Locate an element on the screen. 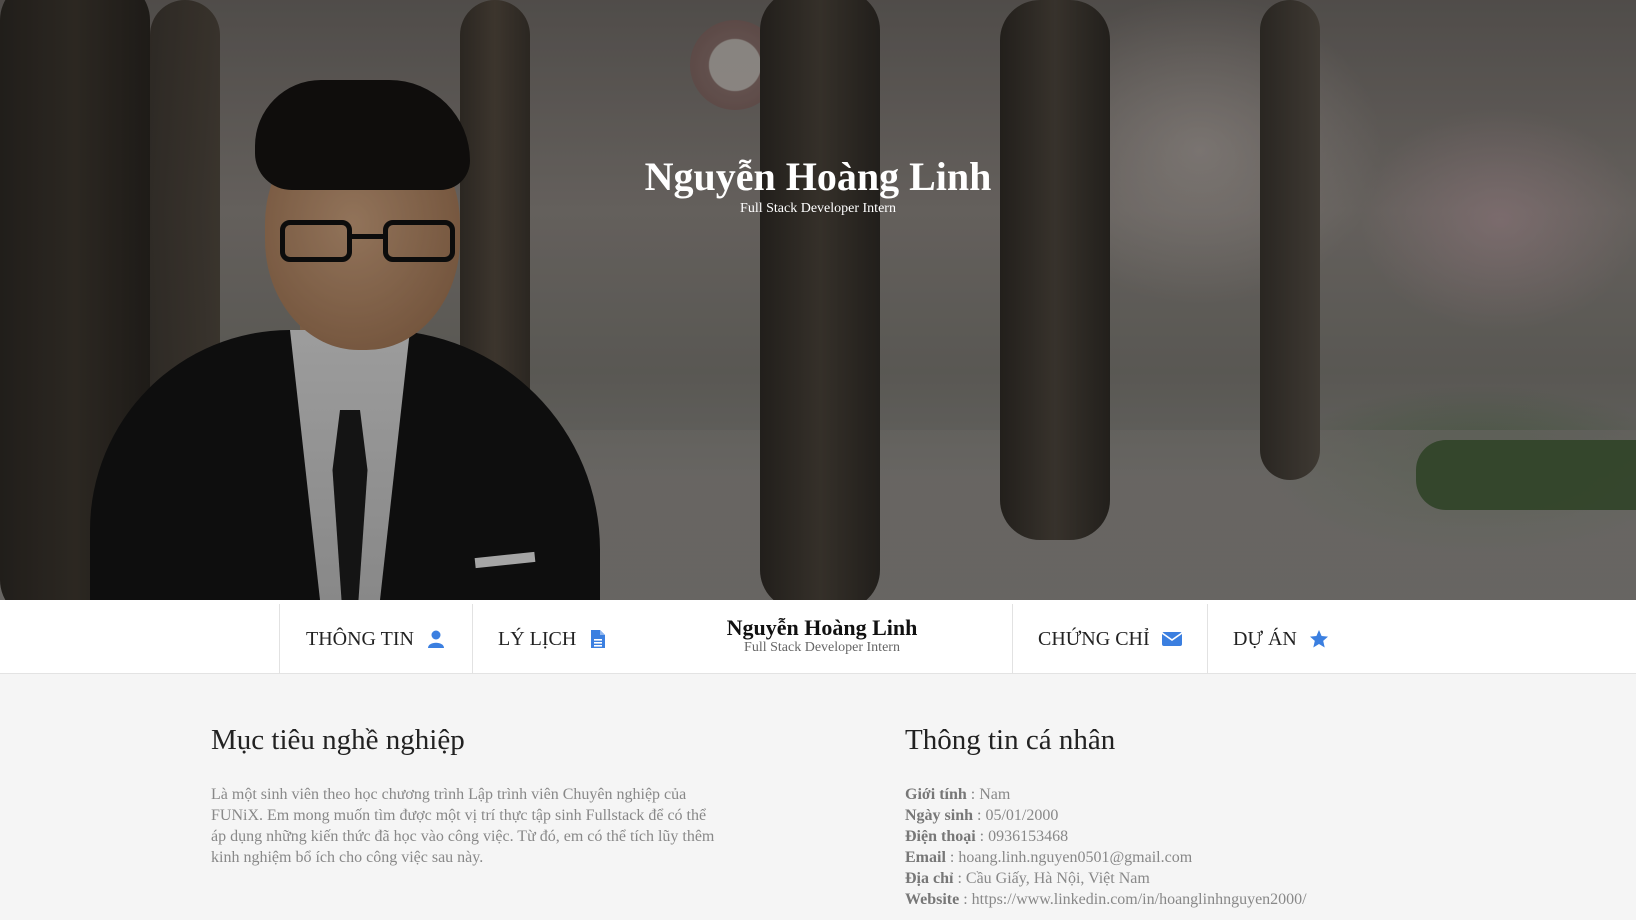 The width and height of the screenshot is (1636, 920). info-value: Nam is located at coordinates (995, 794).